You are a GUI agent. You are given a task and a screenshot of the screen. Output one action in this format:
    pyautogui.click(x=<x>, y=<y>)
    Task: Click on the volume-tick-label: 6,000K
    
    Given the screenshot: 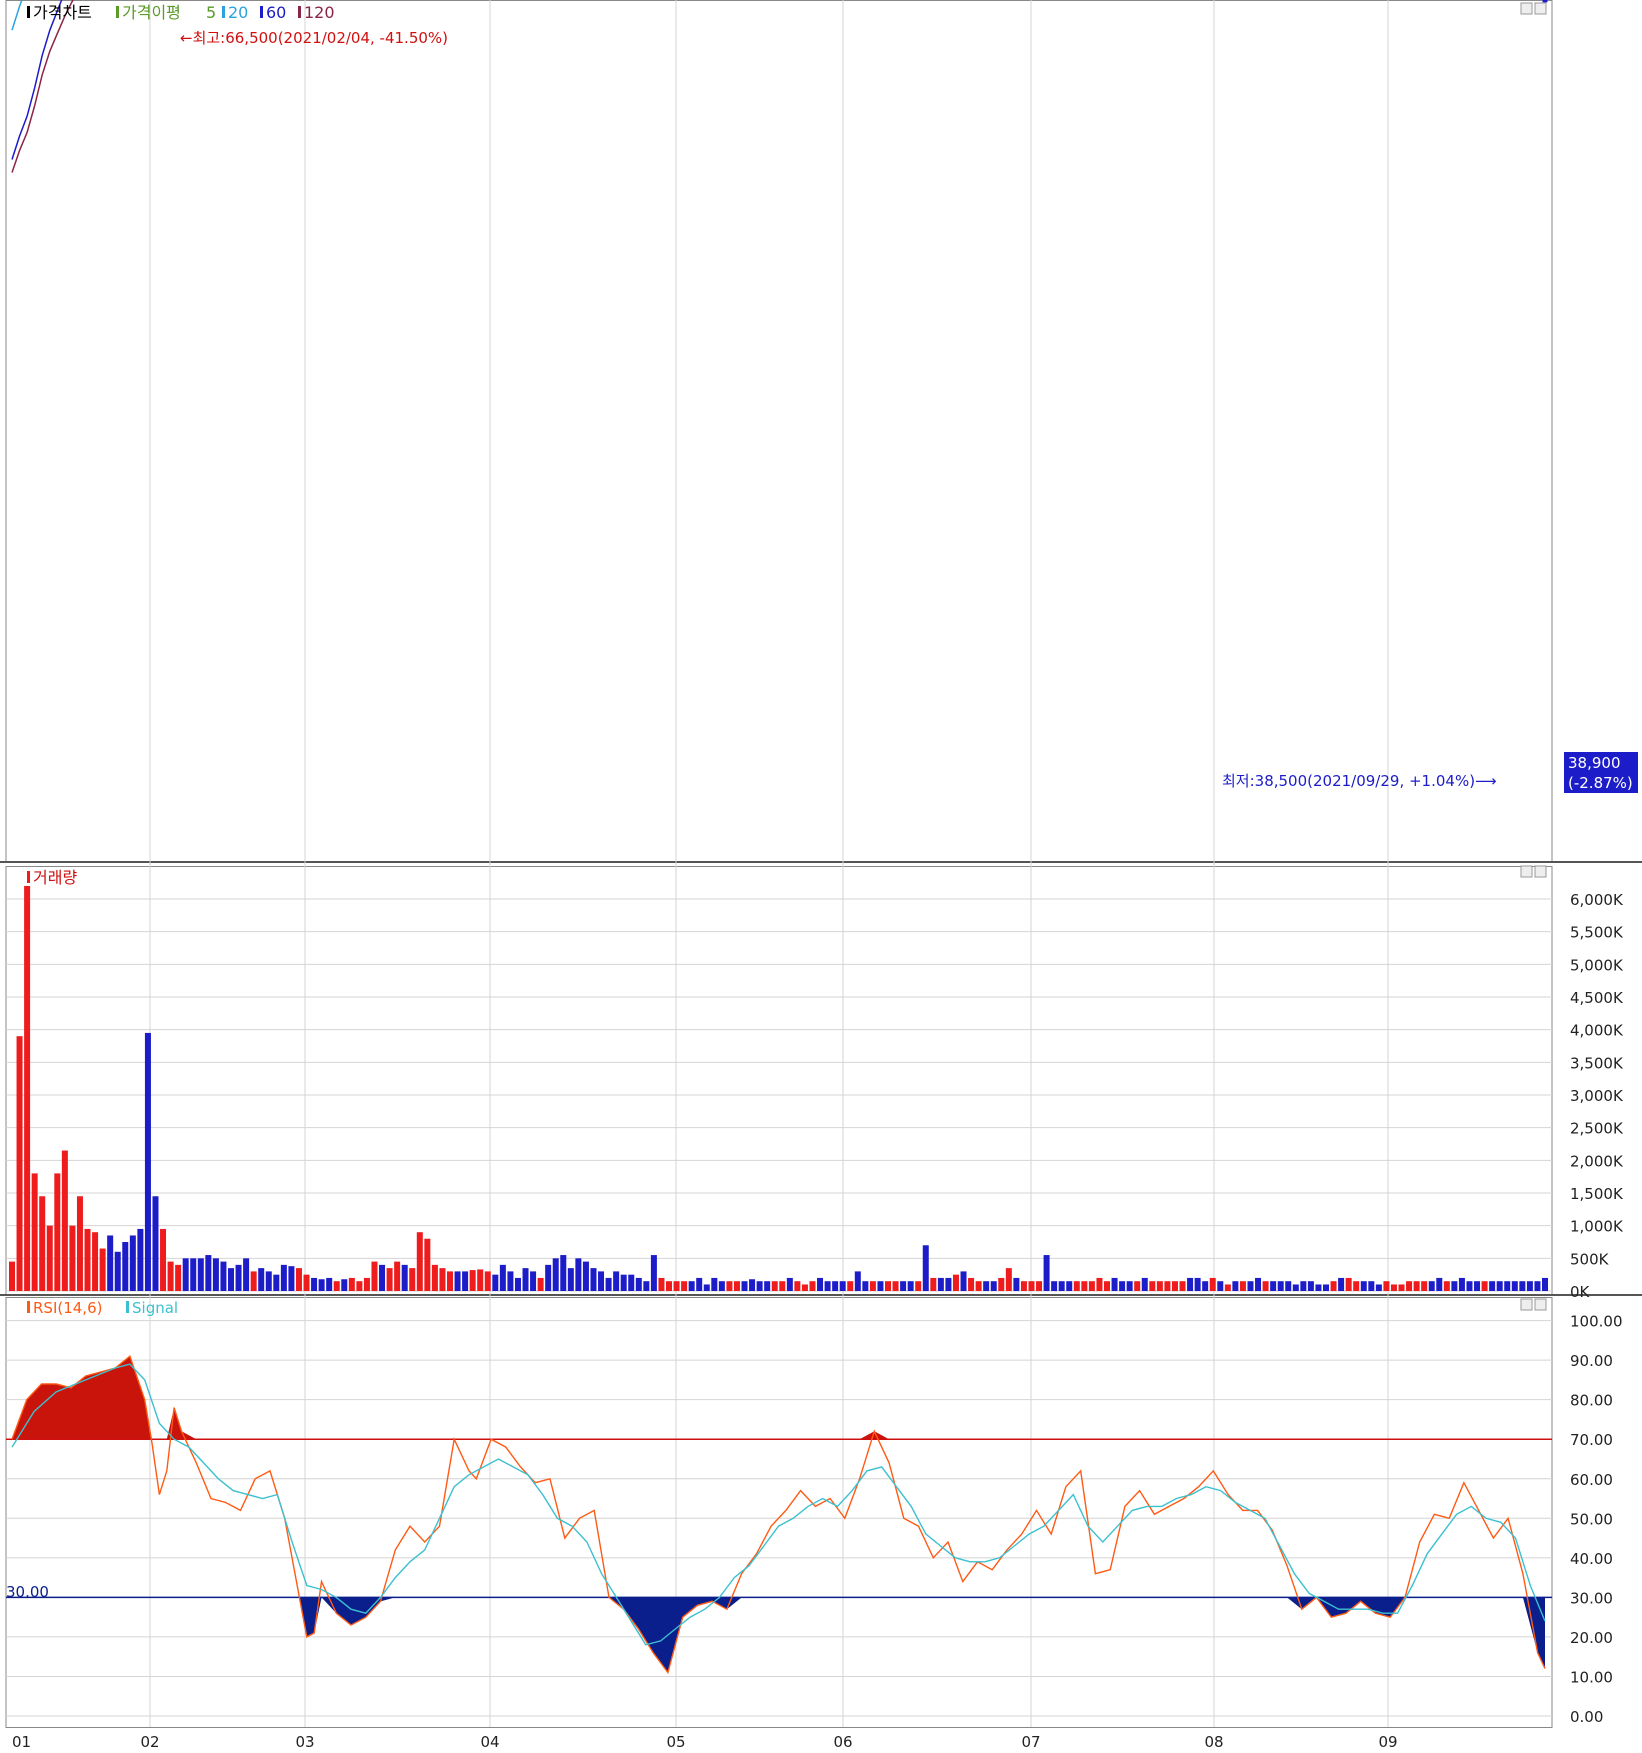 What is the action you would take?
    pyautogui.click(x=1597, y=900)
    